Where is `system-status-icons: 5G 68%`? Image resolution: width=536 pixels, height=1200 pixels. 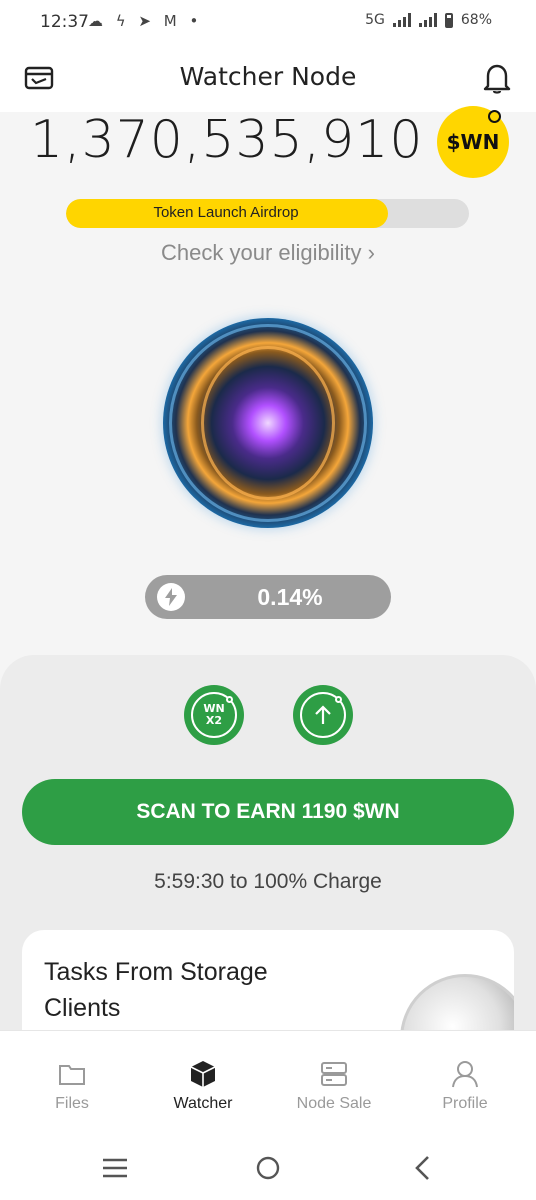
system-status-icons: 5G 68% is located at coordinates (428, 20).